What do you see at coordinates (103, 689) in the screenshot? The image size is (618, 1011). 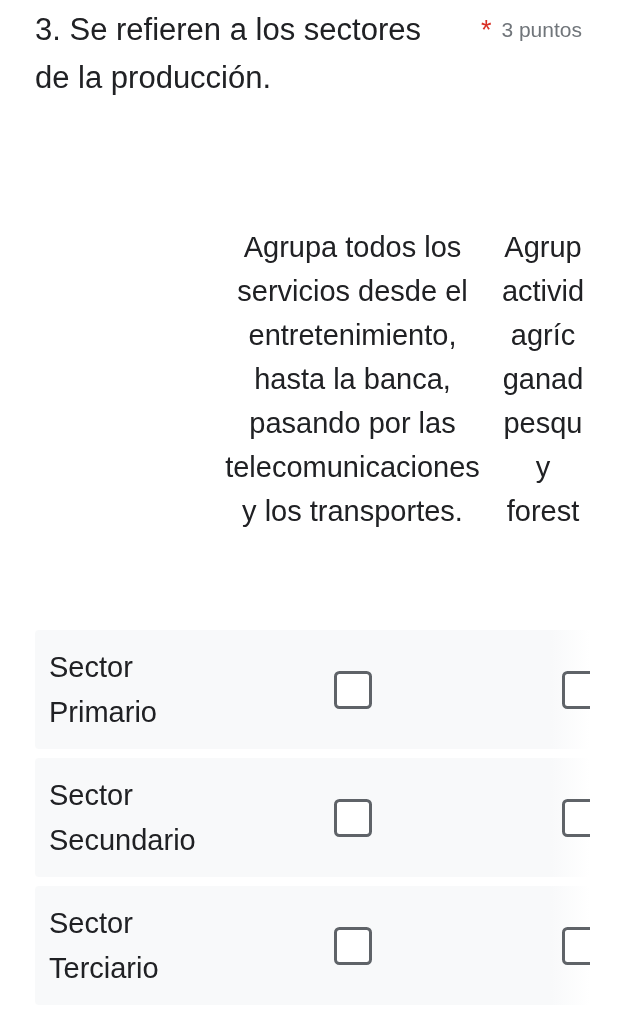 I see `row-label: Sector Primario` at bounding box center [103, 689].